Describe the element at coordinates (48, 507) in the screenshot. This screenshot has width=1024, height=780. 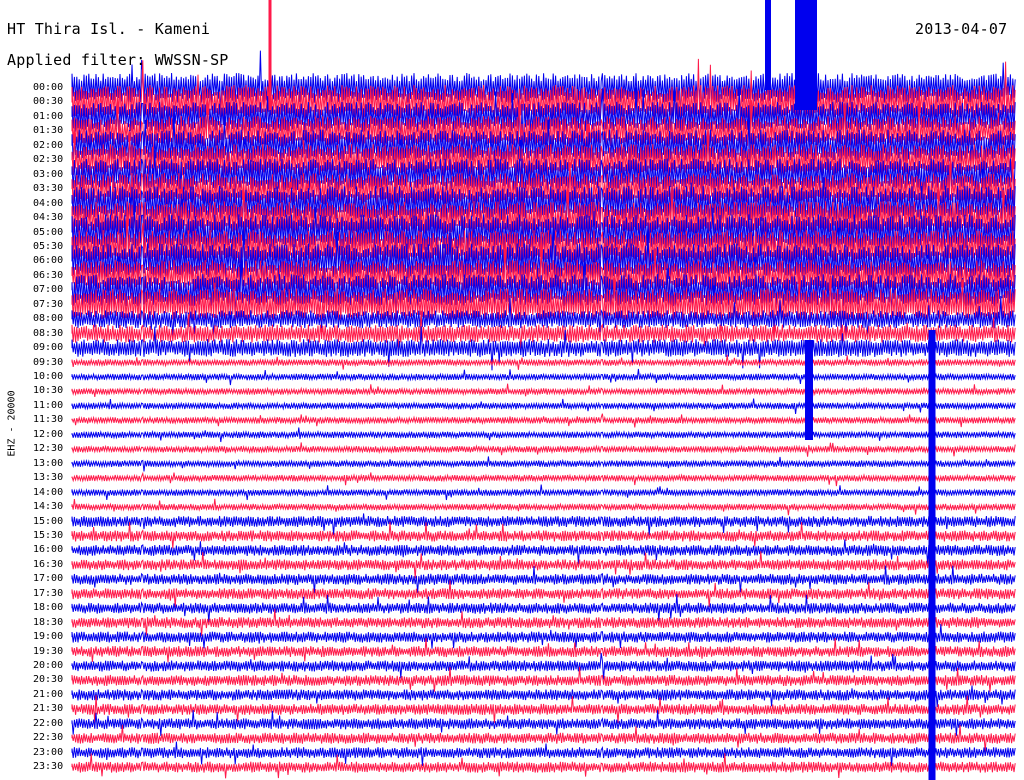
I see `time-label: 14:30` at that location.